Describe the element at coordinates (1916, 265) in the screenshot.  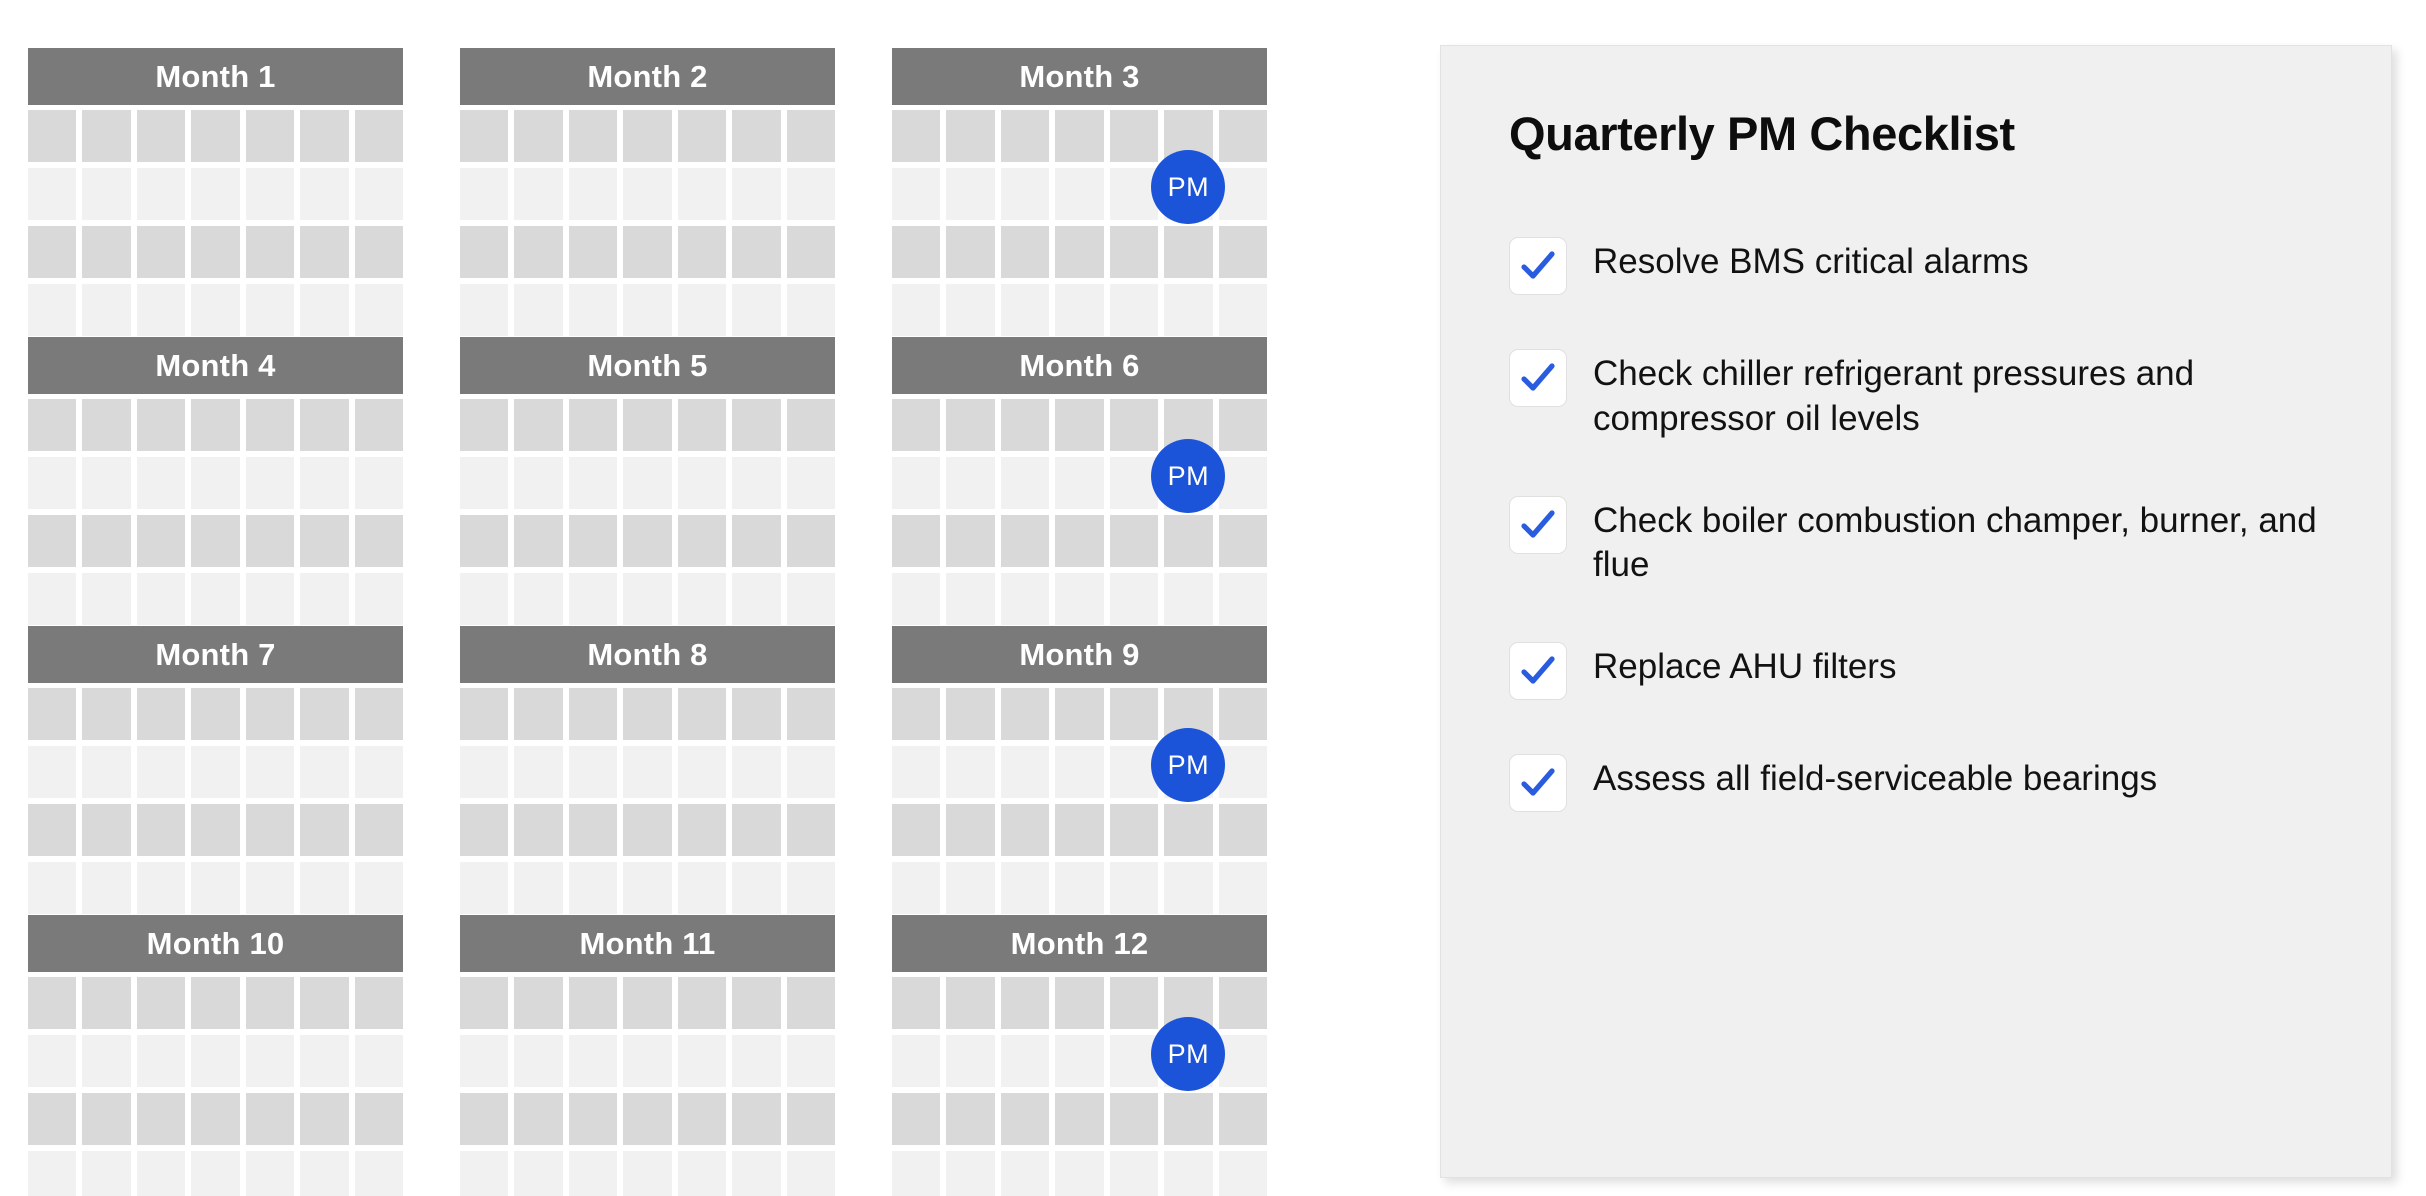
I see `checklist-item: Resolve BMS critical alarms` at that location.